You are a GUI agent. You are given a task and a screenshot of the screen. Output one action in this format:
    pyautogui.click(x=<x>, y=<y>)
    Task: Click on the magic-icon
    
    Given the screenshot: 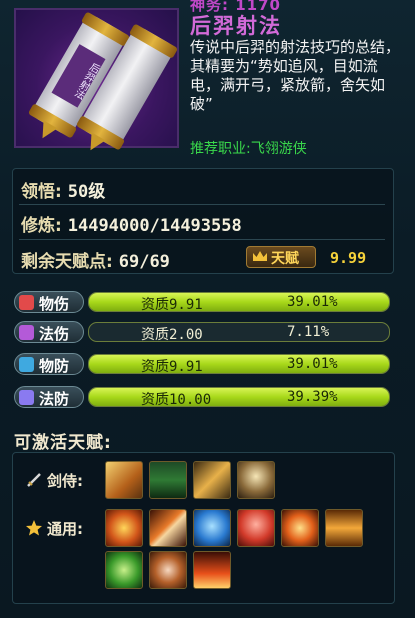 What is the action you would take?
    pyautogui.click(x=26, y=332)
    